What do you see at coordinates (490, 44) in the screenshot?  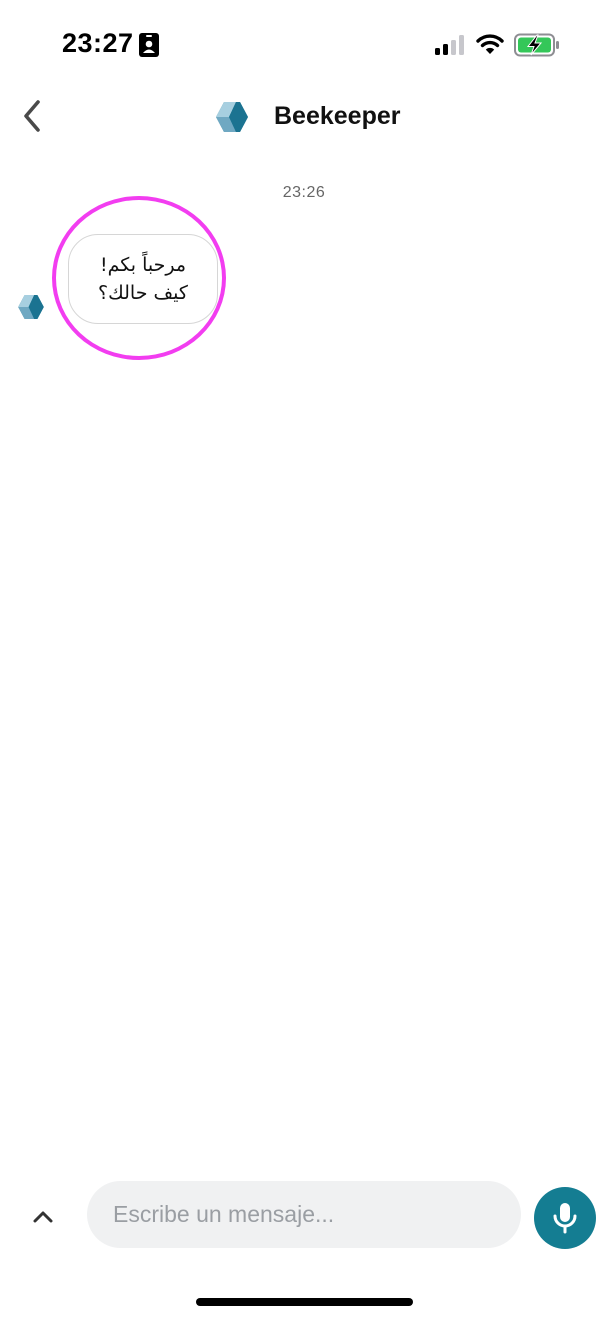 I see `wifi-icon` at bounding box center [490, 44].